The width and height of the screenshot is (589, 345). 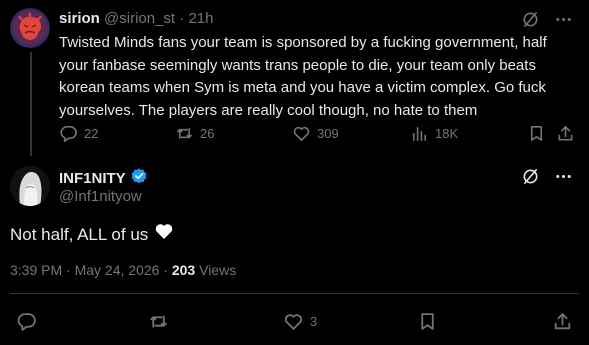 What do you see at coordinates (315, 133) in the screenshot?
I see `like-button: 309` at bounding box center [315, 133].